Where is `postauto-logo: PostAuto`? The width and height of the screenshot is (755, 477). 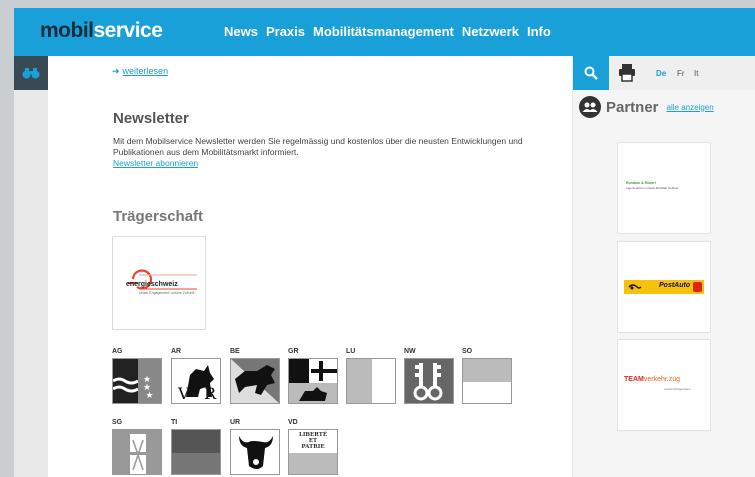 postauto-logo: PostAuto is located at coordinates (664, 287).